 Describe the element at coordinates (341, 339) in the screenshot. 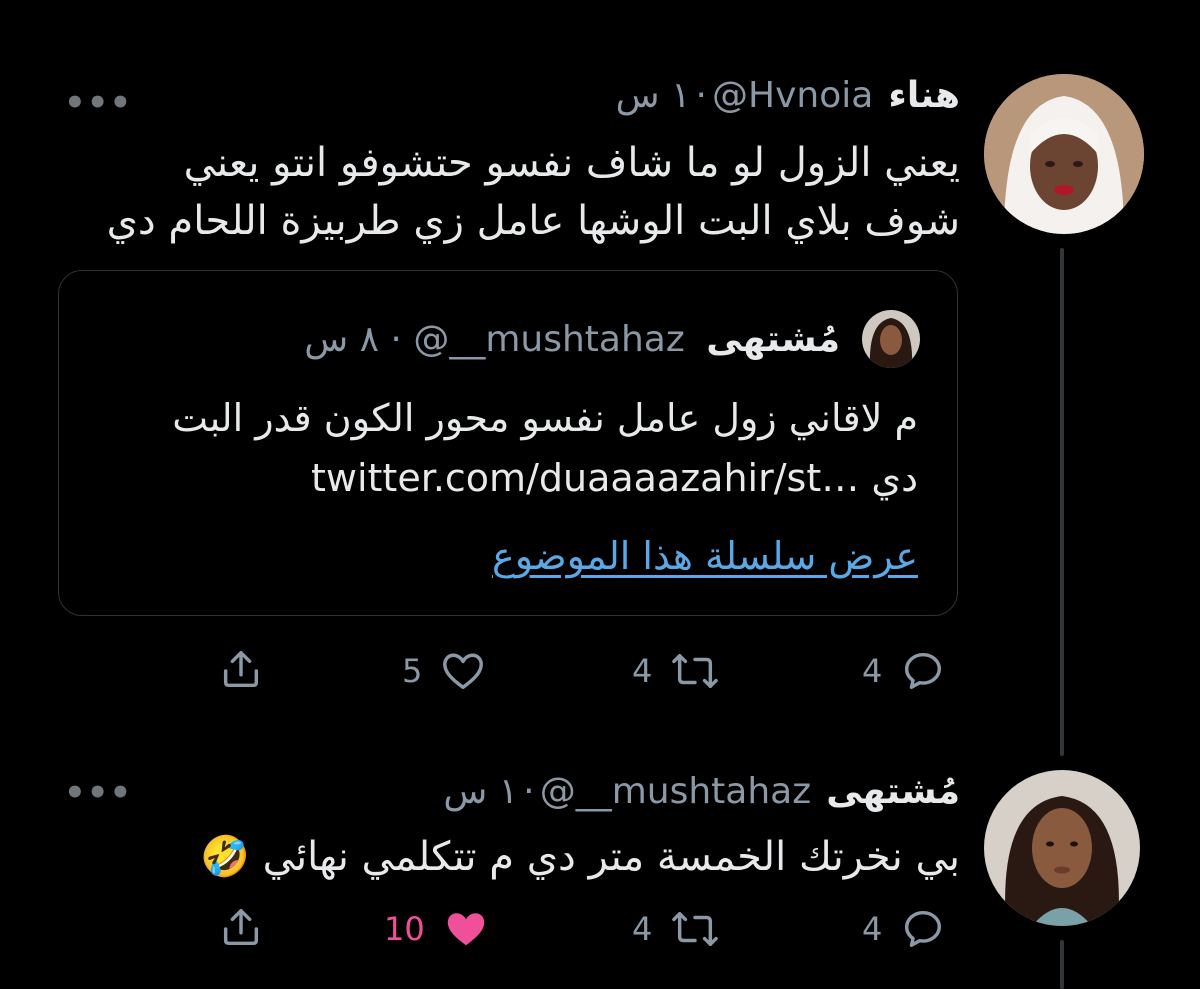

I see `quoted-timestamp: ٨ س` at that location.